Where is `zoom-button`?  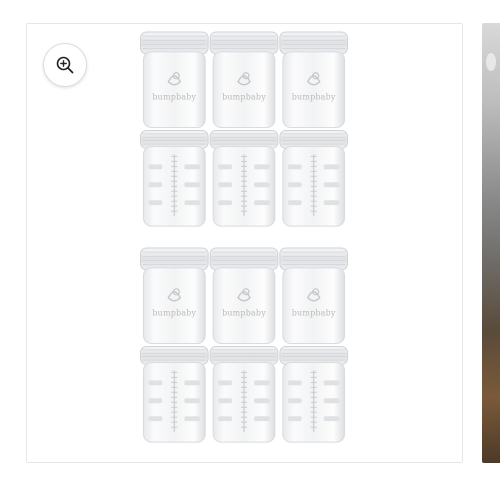
zoom-button is located at coordinates (65, 65).